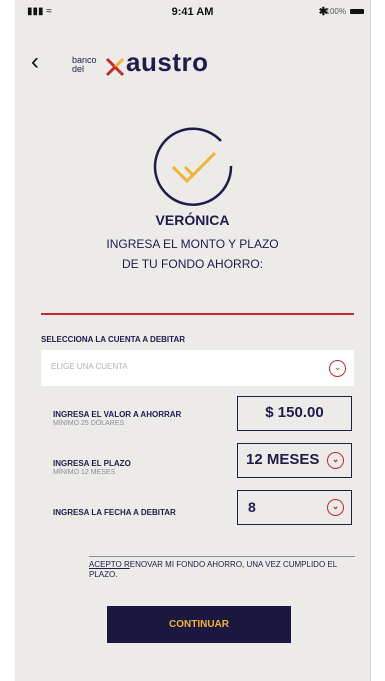 This screenshot has width=385, height=681. I want to click on status-bar: ▮▮▮ ≈ 9:41 AM ✱ 100%, so click(192, 11).